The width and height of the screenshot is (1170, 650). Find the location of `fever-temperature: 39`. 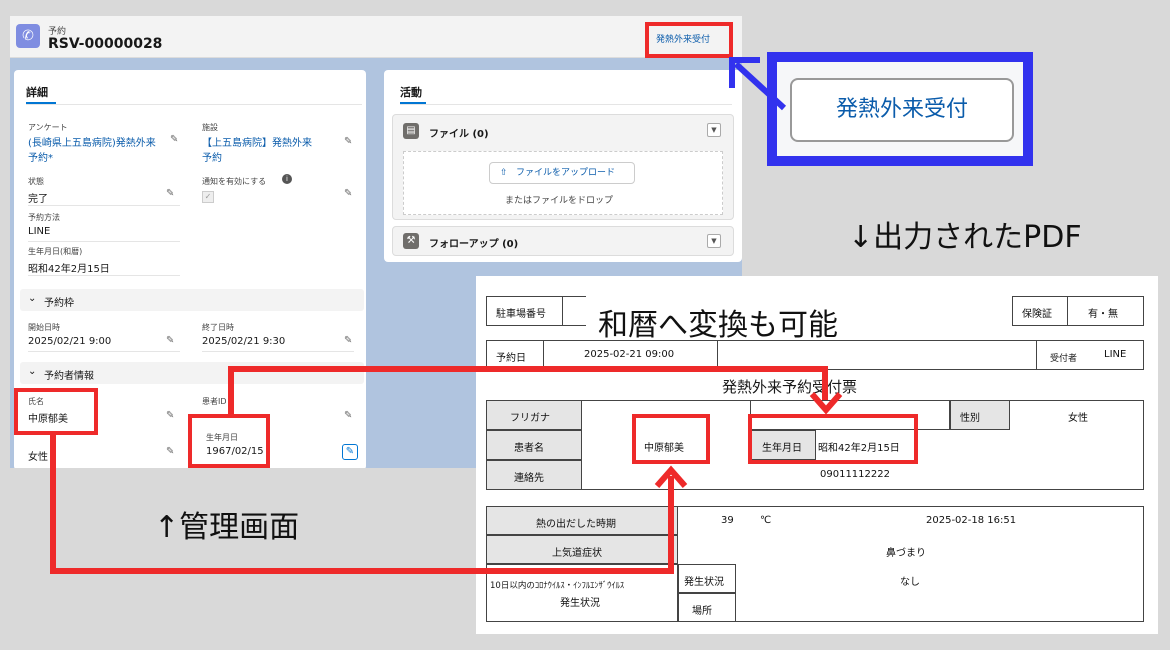

fever-temperature: 39 is located at coordinates (727, 520).